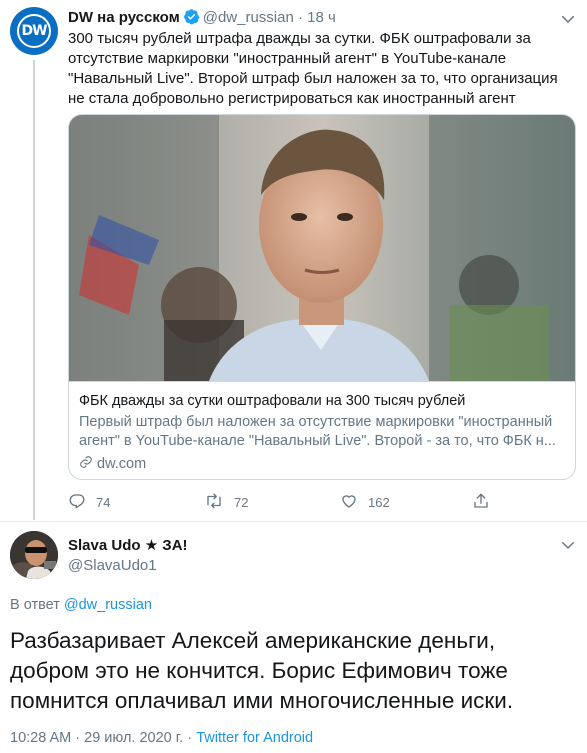 This screenshot has height=753, width=587. I want to click on reply-context: В ответ @dw_russian, so click(81, 605).